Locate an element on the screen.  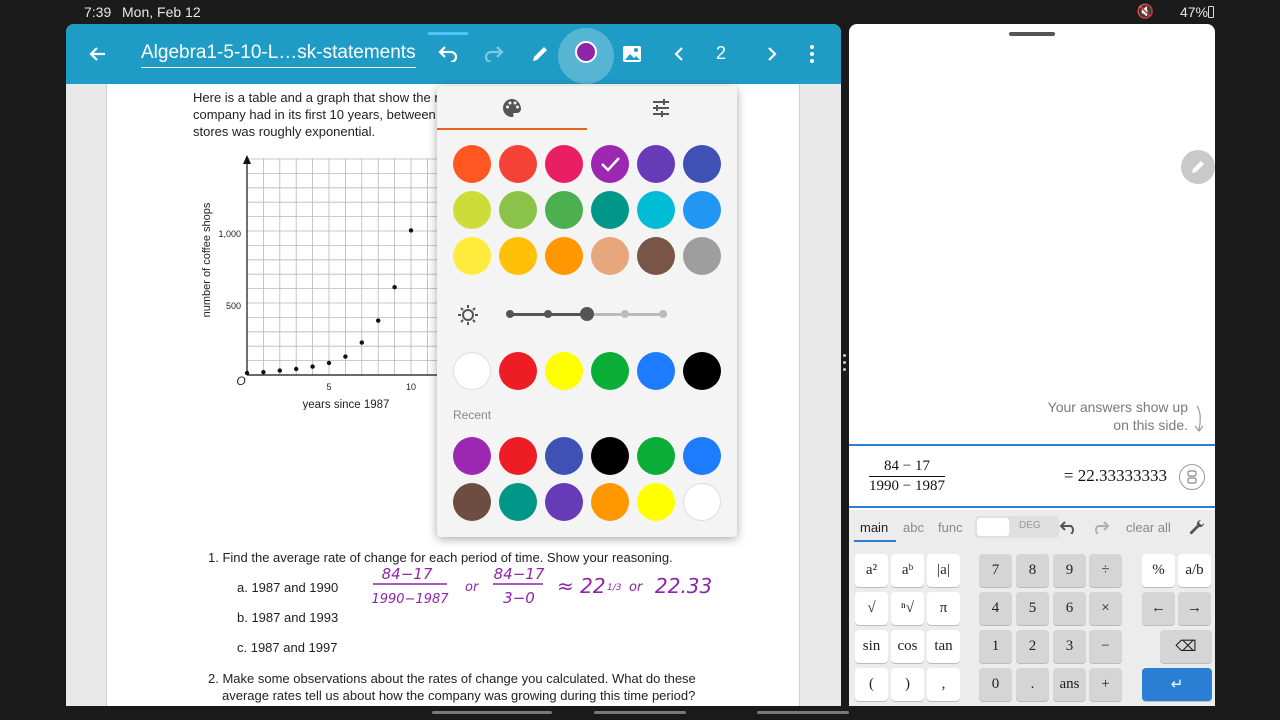
key-n5: 5 is located at coordinates (1032, 608).